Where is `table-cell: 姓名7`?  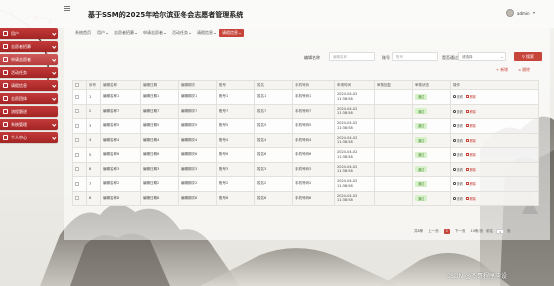 table-cell: 姓名7 is located at coordinates (273, 111).